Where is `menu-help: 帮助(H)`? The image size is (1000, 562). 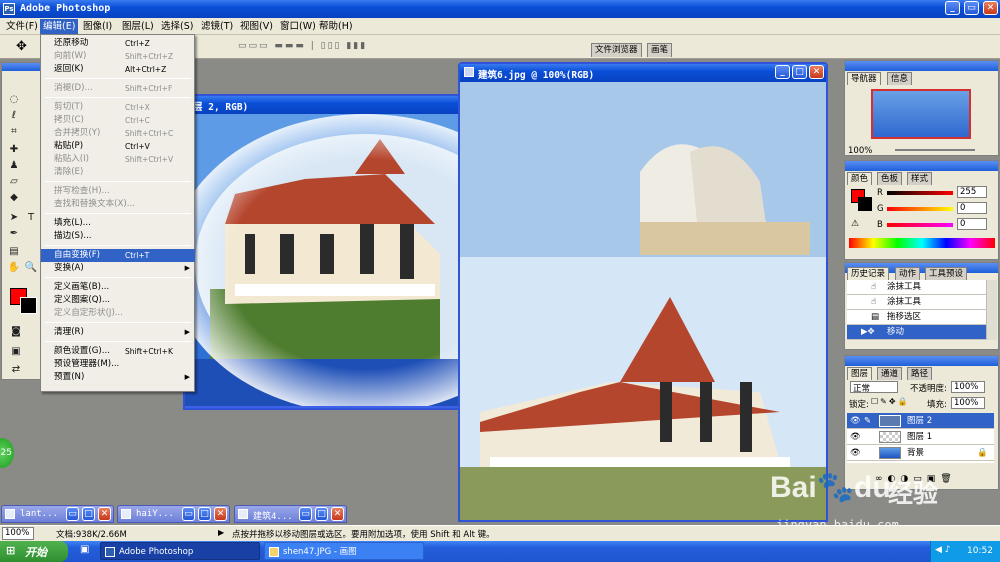 menu-help: 帮助(H) is located at coordinates (336, 26).